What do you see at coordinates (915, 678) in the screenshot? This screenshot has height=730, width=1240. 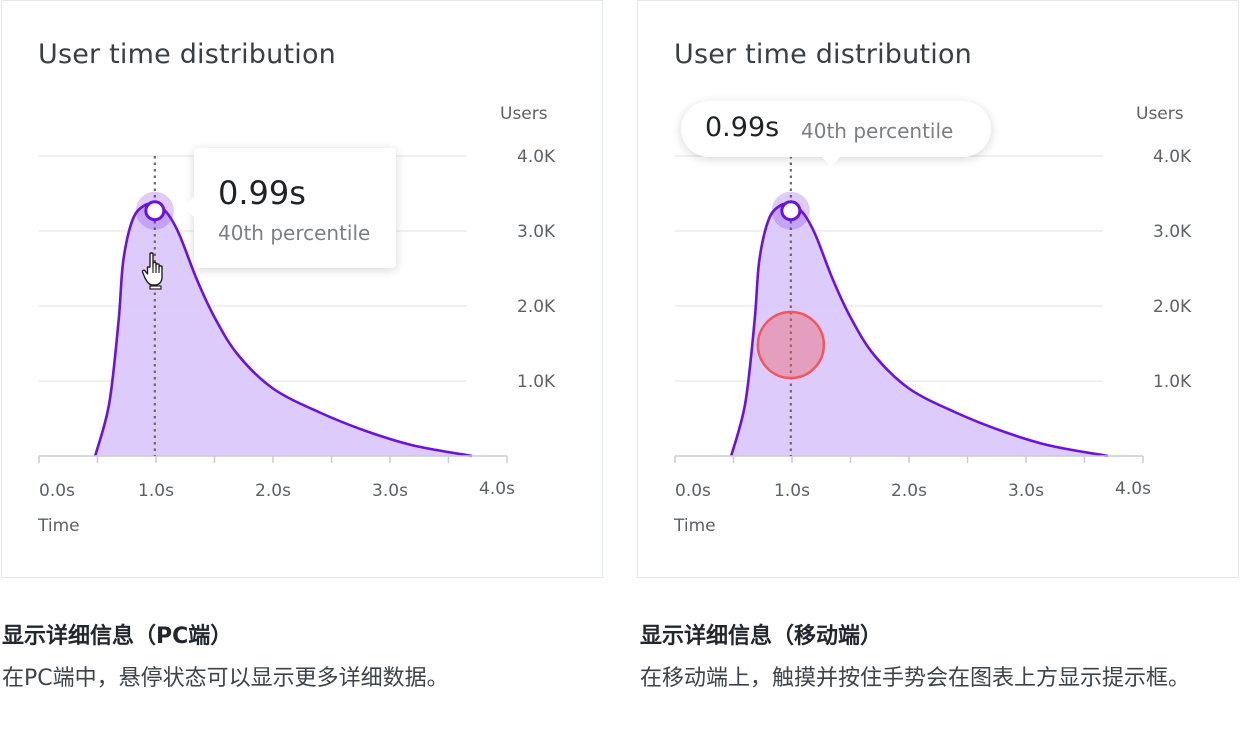 I see `caption-text: 在移动端上，触摸并按住手势会在图表上方显示提示框。` at bounding box center [915, 678].